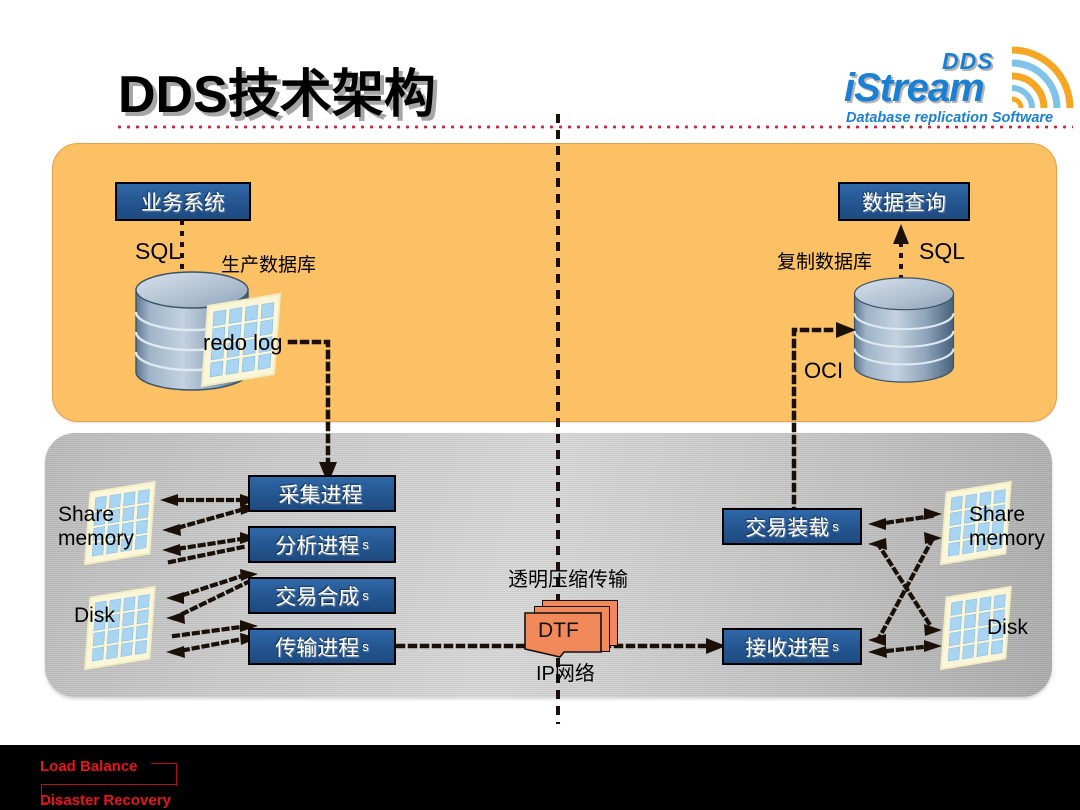  I want to click on process-box-transmit-label: 传输进程, so click(317, 648).